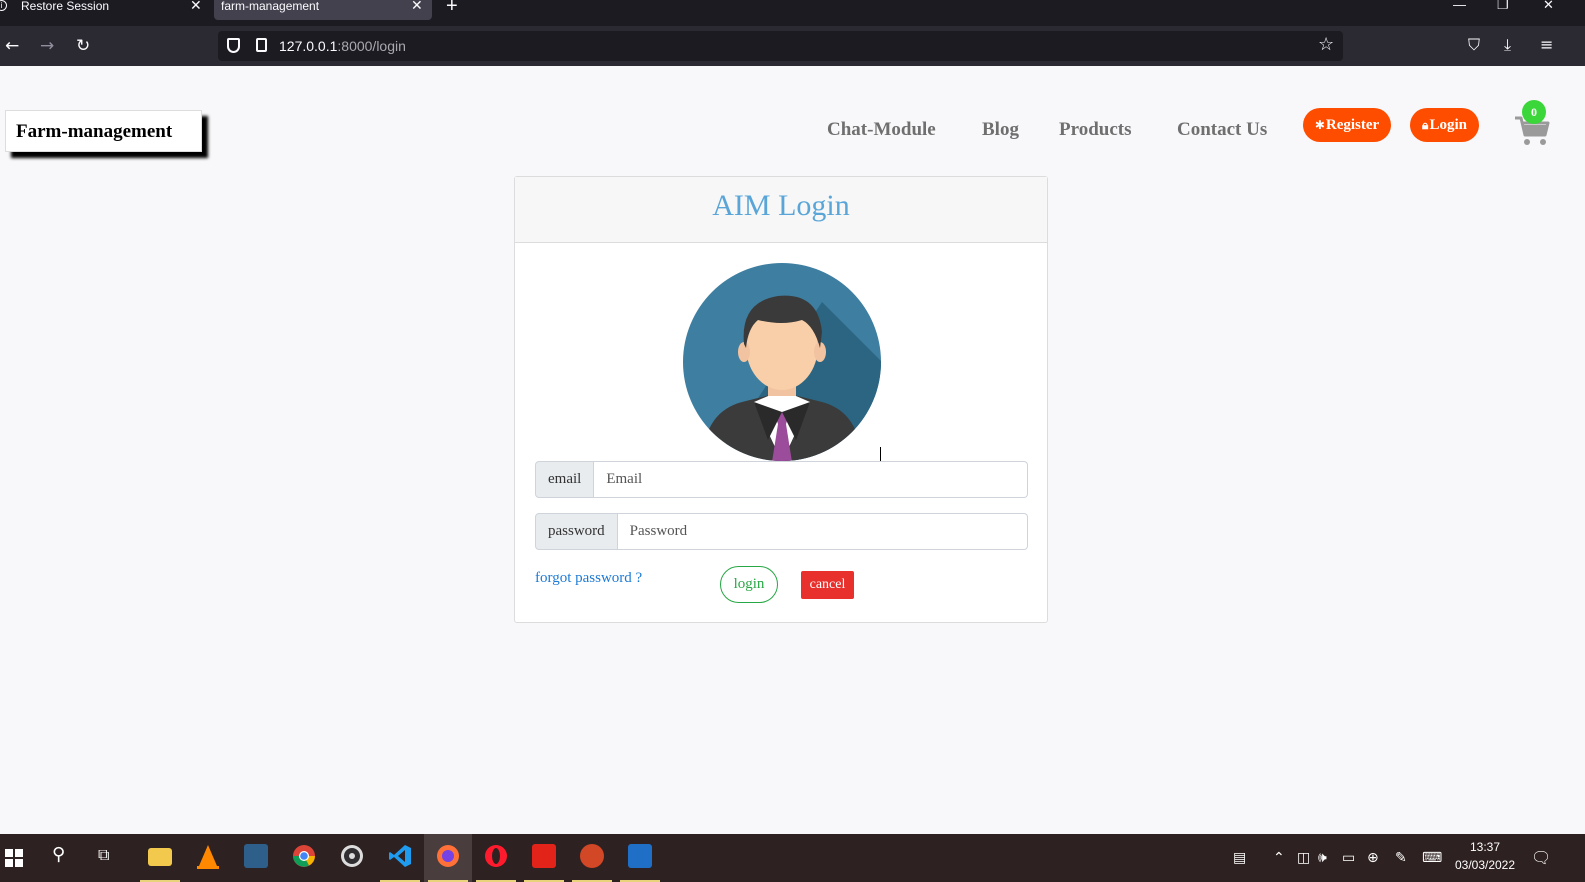 The image size is (1585, 882). I want to click on powerpoint-icon, so click(592, 858).